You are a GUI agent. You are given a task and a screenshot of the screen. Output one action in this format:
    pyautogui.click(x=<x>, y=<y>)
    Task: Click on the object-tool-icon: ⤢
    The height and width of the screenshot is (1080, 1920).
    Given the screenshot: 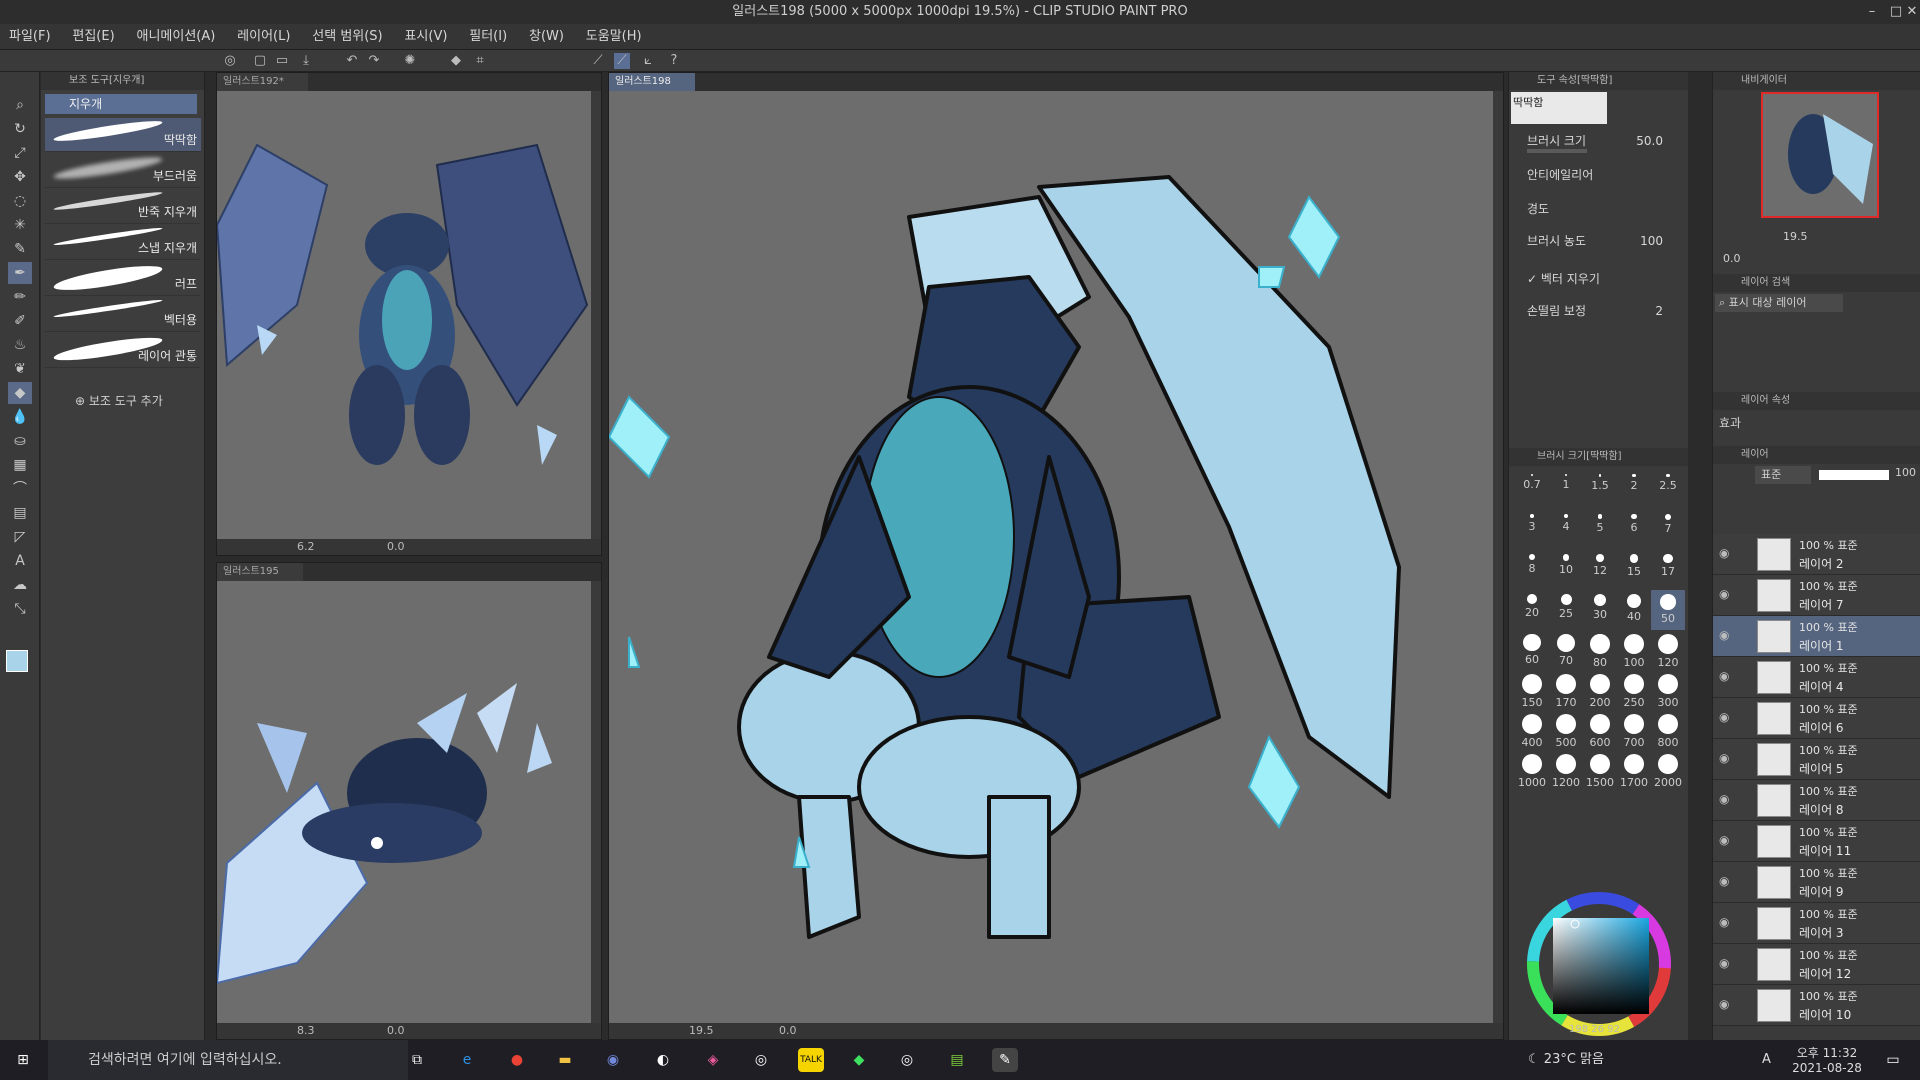 What is the action you would take?
    pyautogui.click(x=20, y=153)
    